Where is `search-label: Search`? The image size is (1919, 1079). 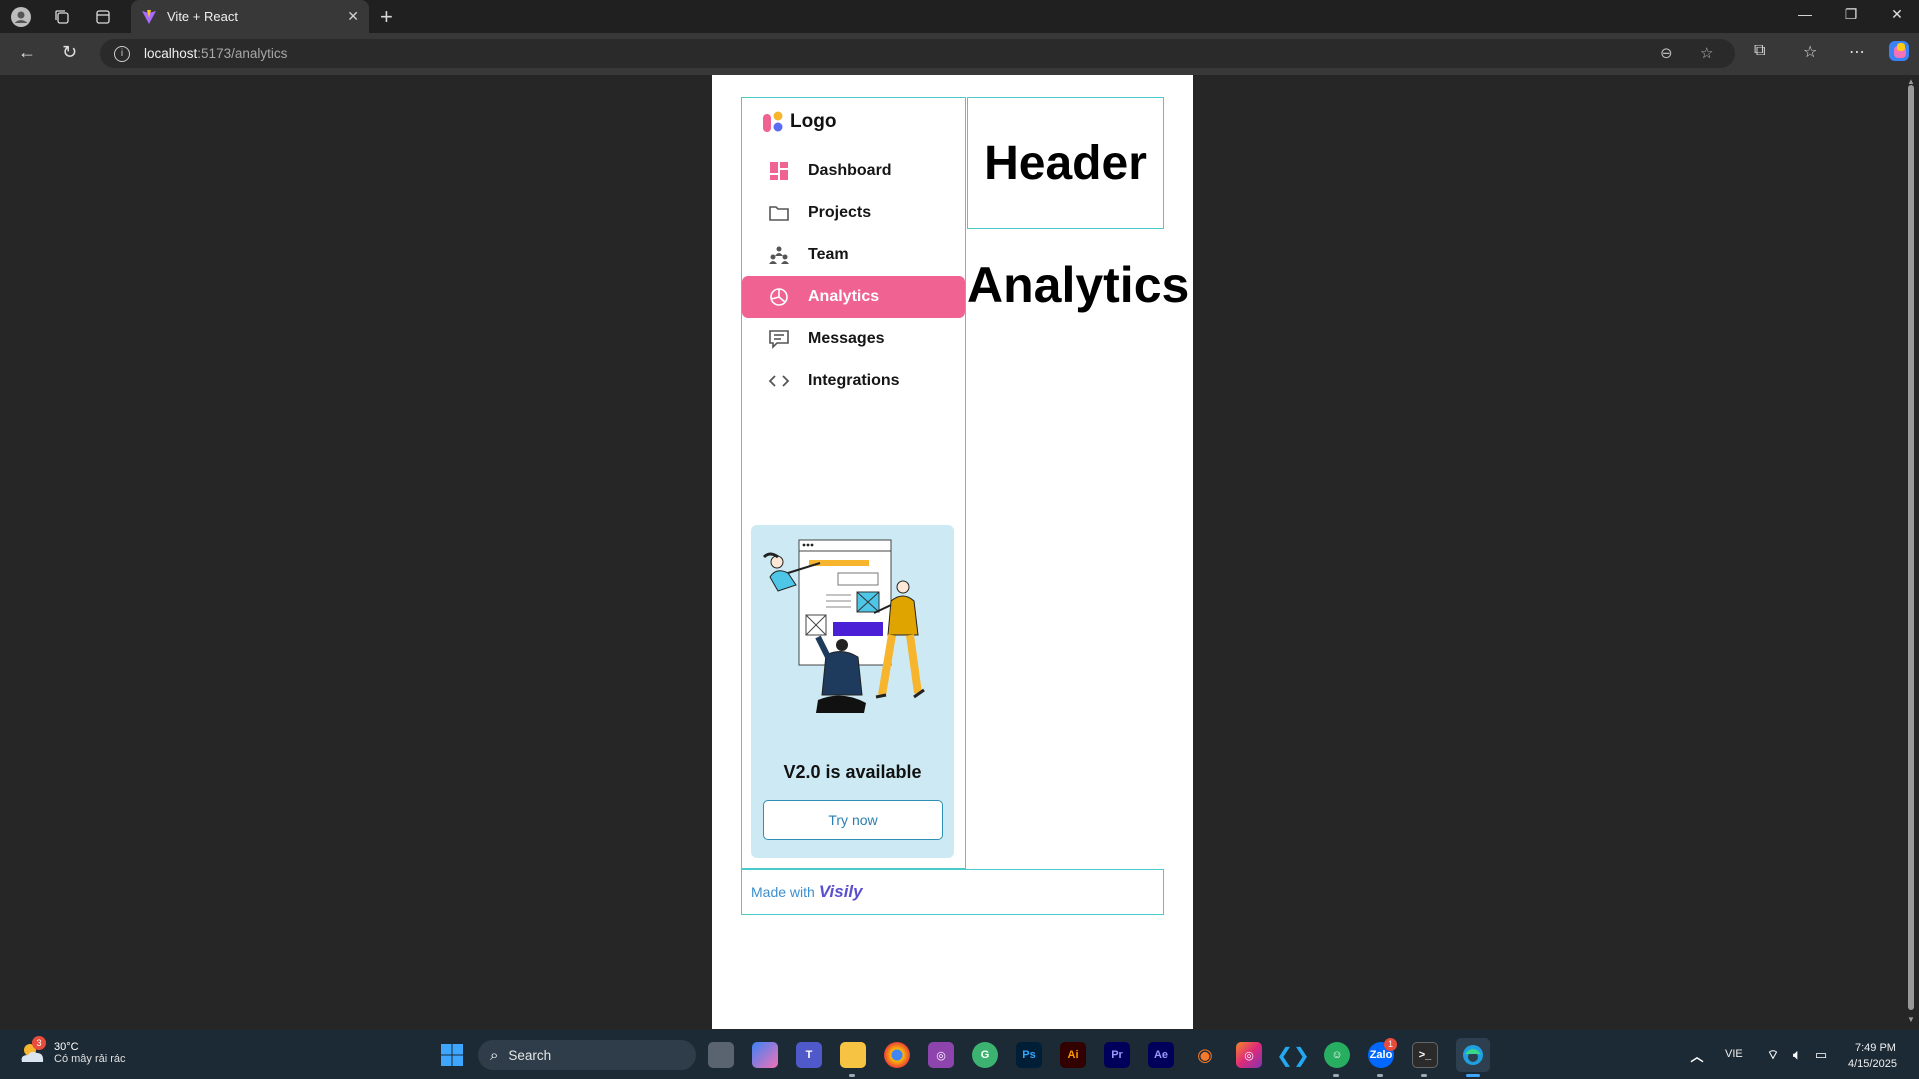
search-label: Search is located at coordinates (530, 1055).